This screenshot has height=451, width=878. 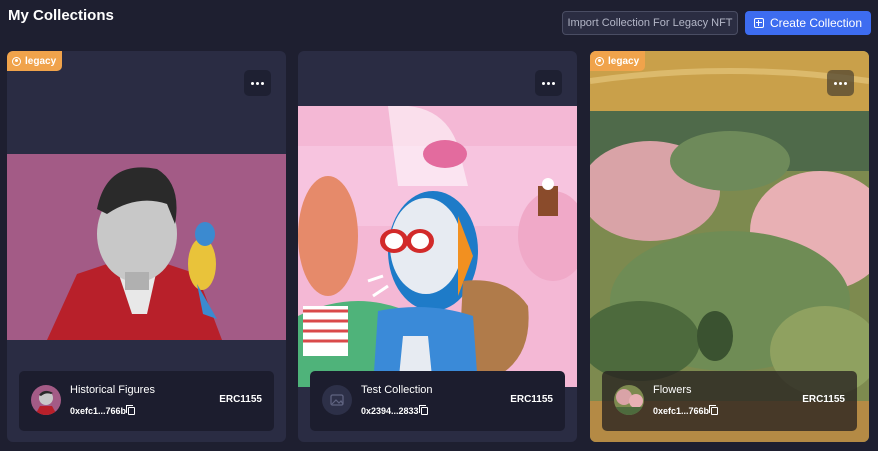 I want to click on collection-info: Test Collection 0x2394...2833 ERC1155, so click(x=437, y=401).